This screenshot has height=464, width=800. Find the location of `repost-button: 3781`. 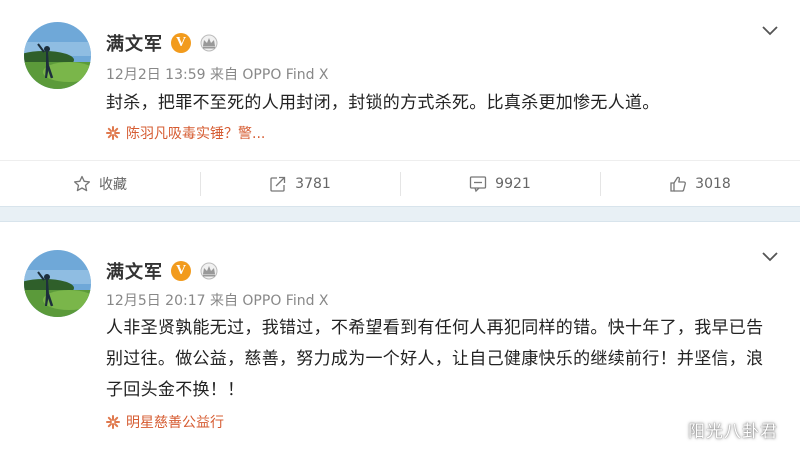

repost-button: 3781 is located at coordinates (300, 183).